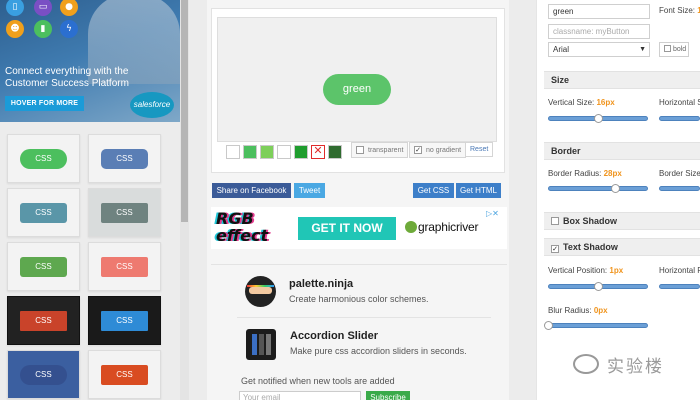 The height and width of the screenshot is (400, 700). Describe the element at coordinates (598, 286) in the screenshot. I see `vertical-position-slider-thumb` at that location.